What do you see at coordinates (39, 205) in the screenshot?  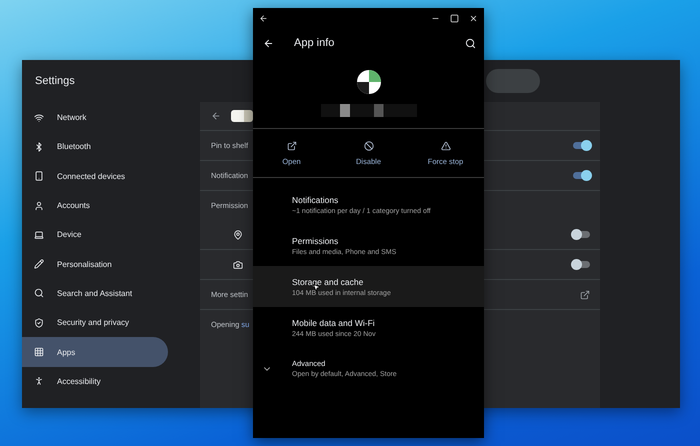 I see `person-icon` at bounding box center [39, 205].